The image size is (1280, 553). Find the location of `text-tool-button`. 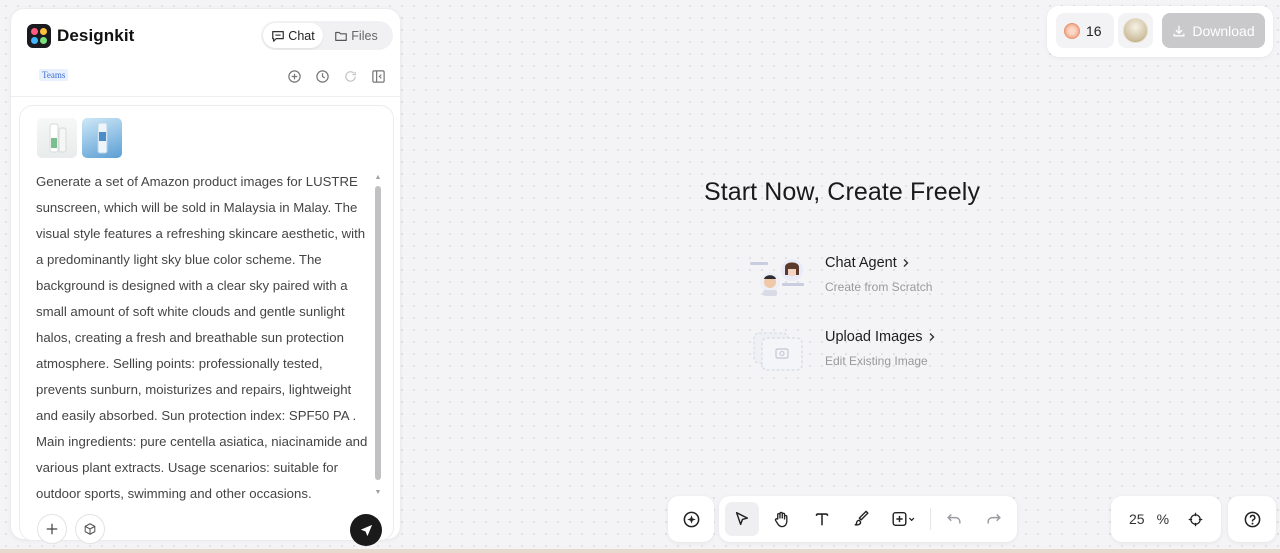

text-tool-button is located at coordinates (822, 519).